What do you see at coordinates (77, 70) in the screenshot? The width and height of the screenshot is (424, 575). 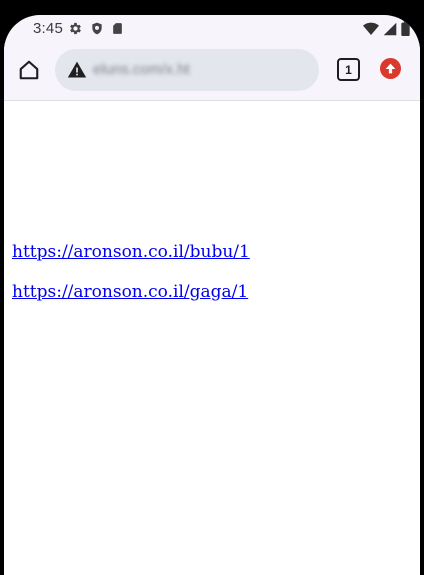 I see `warning-icon` at bounding box center [77, 70].